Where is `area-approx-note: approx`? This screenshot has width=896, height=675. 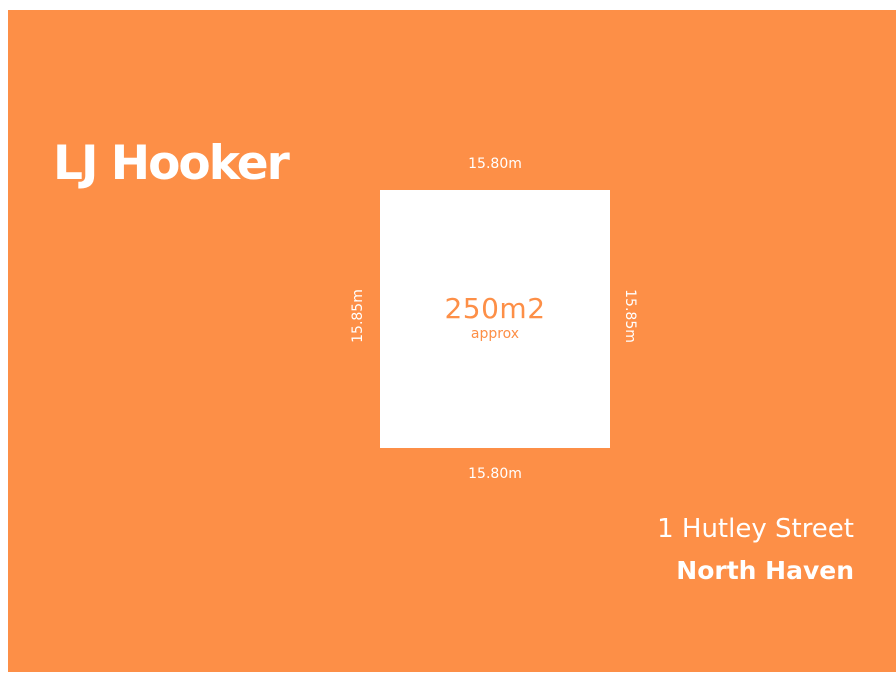 area-approx-note: approx is located at coordinates (495, 334).